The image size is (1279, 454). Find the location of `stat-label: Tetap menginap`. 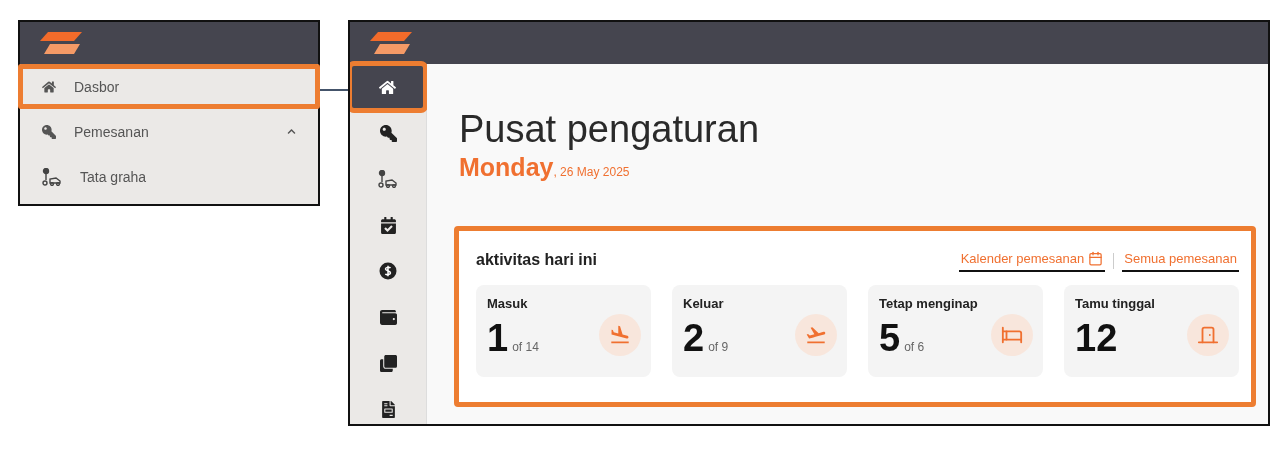

stat-label: Tetap menginap is located at coordinates (928, 303).